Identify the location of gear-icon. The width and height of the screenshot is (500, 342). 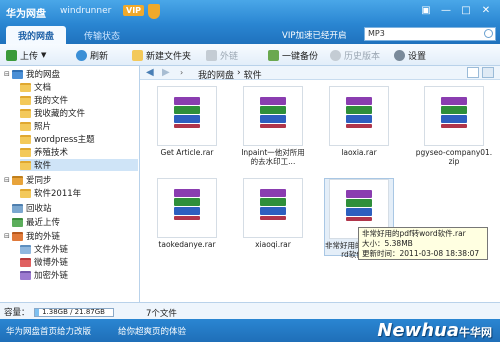
(399, 55).